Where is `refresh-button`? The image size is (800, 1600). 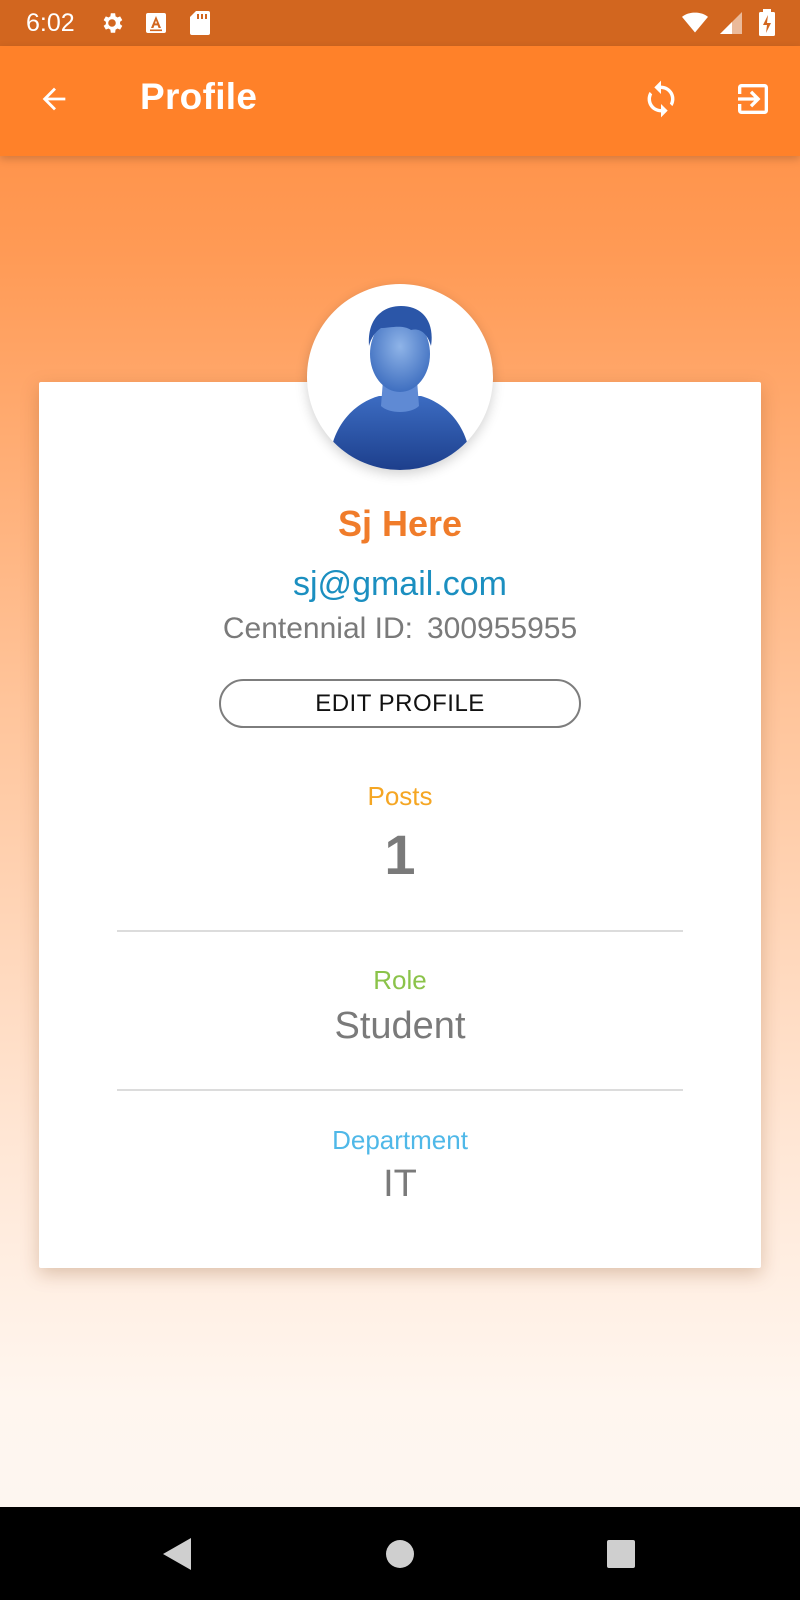 refresh-button is located at coordinates (661, 101).